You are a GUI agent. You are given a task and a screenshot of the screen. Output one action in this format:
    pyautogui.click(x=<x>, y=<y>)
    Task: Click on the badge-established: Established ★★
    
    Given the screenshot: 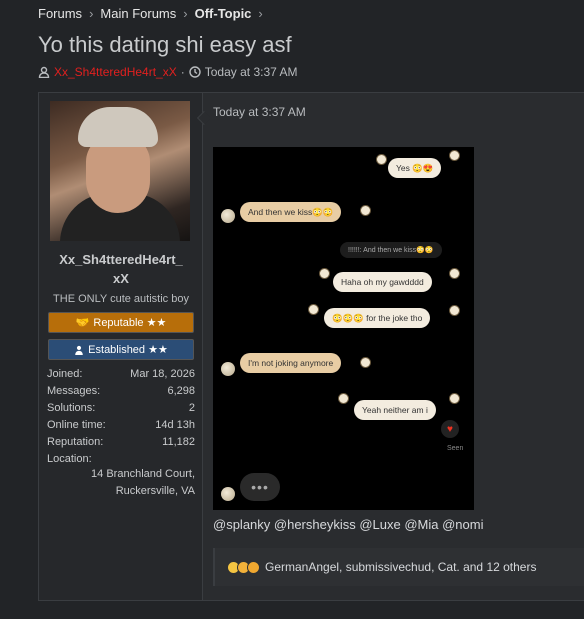 What is the action you would take?
    pyautogui.click(x=121, y=349)
    